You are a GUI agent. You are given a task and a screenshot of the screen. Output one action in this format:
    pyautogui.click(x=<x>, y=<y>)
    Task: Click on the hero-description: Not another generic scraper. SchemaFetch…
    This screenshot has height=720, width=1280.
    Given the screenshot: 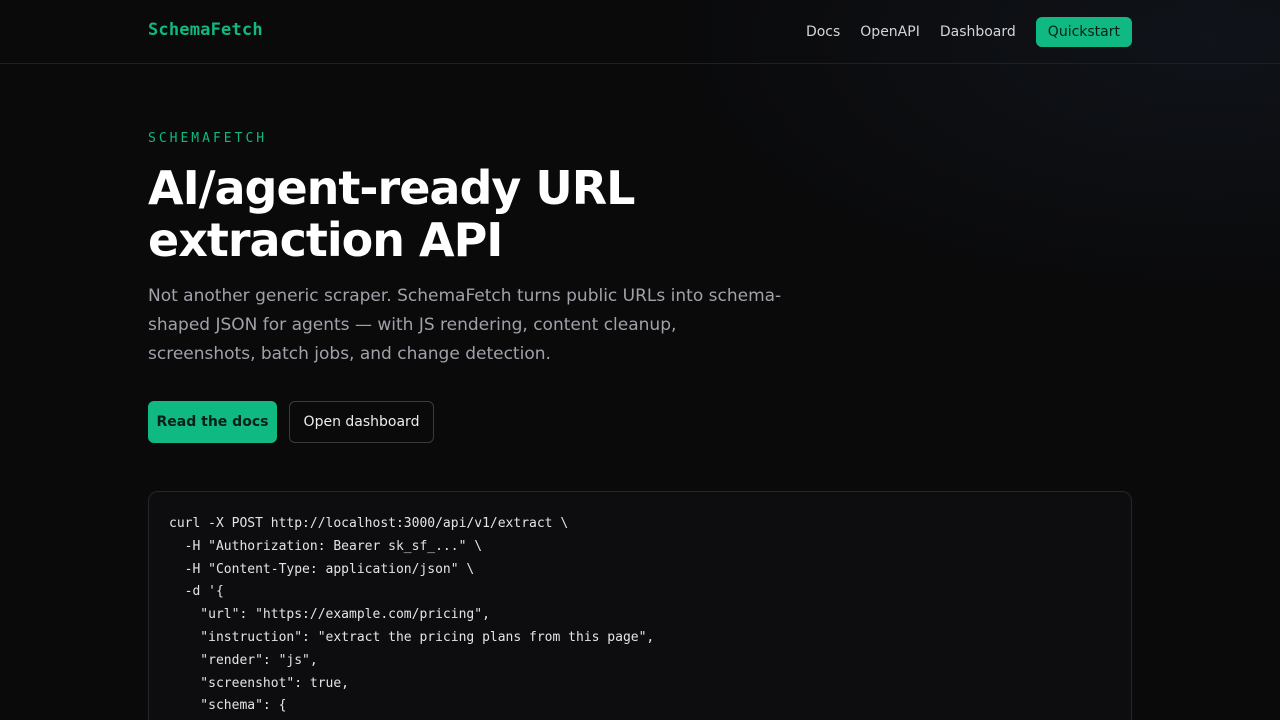 What is the action you would take?
    pyautogui.click(x=465, y=325)
    